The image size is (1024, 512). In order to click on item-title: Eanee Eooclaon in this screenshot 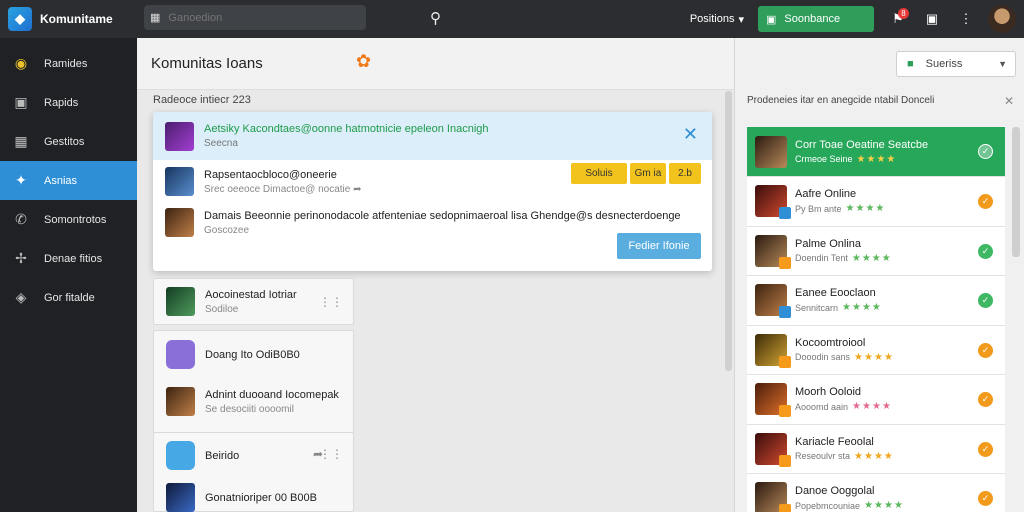, I will do `click(835, 293)`.